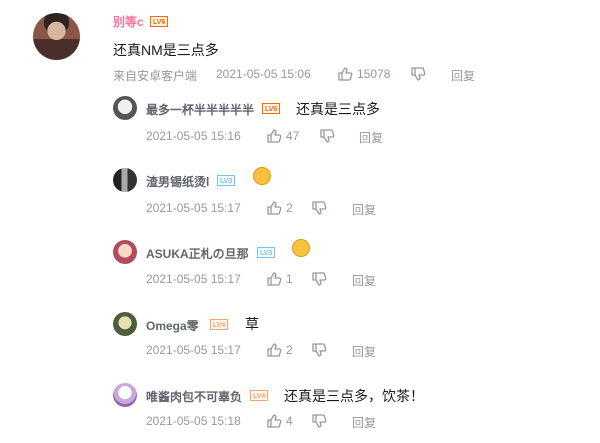  Describe the element at coordinates (293, 136) in the screenshot. I see `like-count: 47` at that location.